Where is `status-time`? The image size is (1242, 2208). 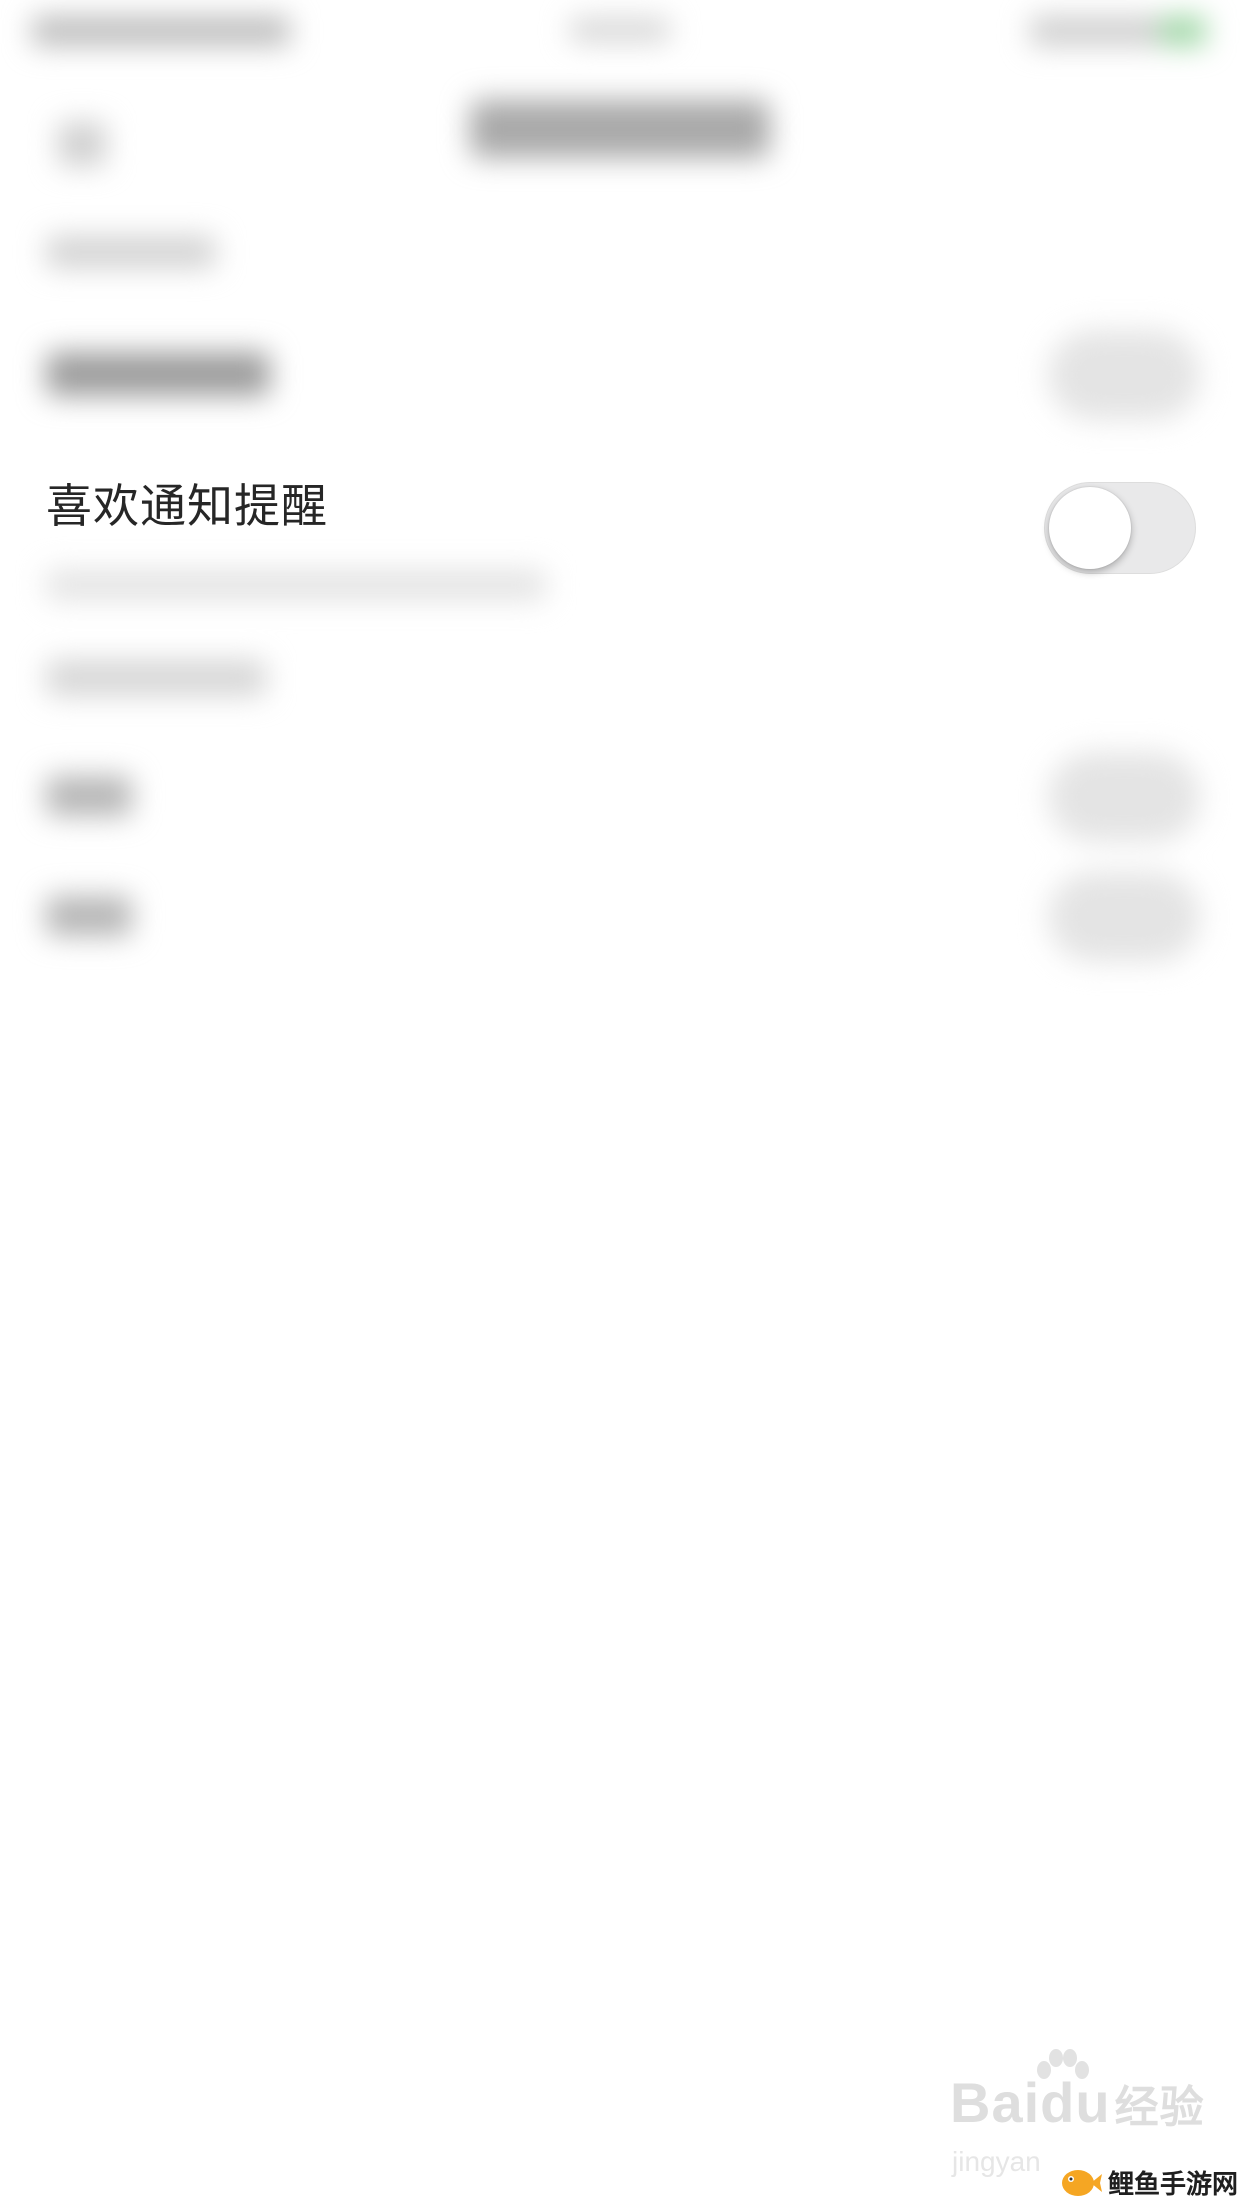
status-time is located at coordinates (620, 30).